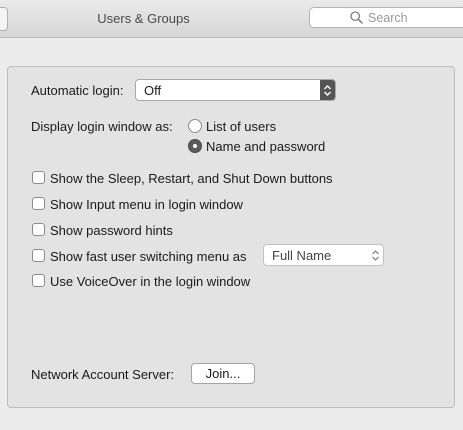 This screenshot has height=430, width=463. What do you see at coordinates (38, 177) in the screenshot?
I see `checkbox-sleep-restart-shutdown` at bounding box center [38, 177].